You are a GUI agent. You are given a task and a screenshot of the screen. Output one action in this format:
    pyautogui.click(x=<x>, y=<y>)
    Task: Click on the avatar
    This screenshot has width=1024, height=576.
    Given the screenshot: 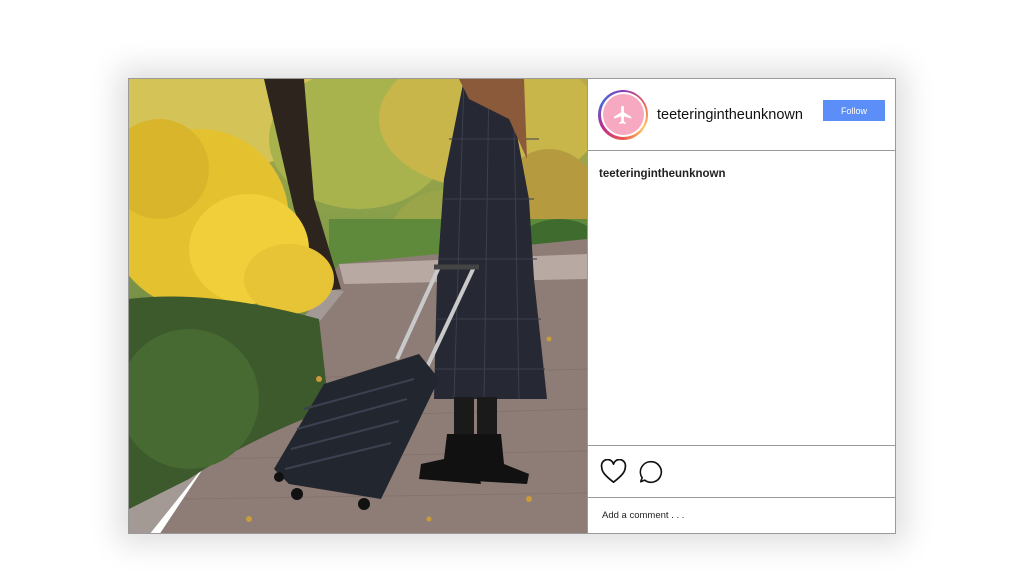 What is the action you would take?
    pyautogui.click(x=623, y=114)
    